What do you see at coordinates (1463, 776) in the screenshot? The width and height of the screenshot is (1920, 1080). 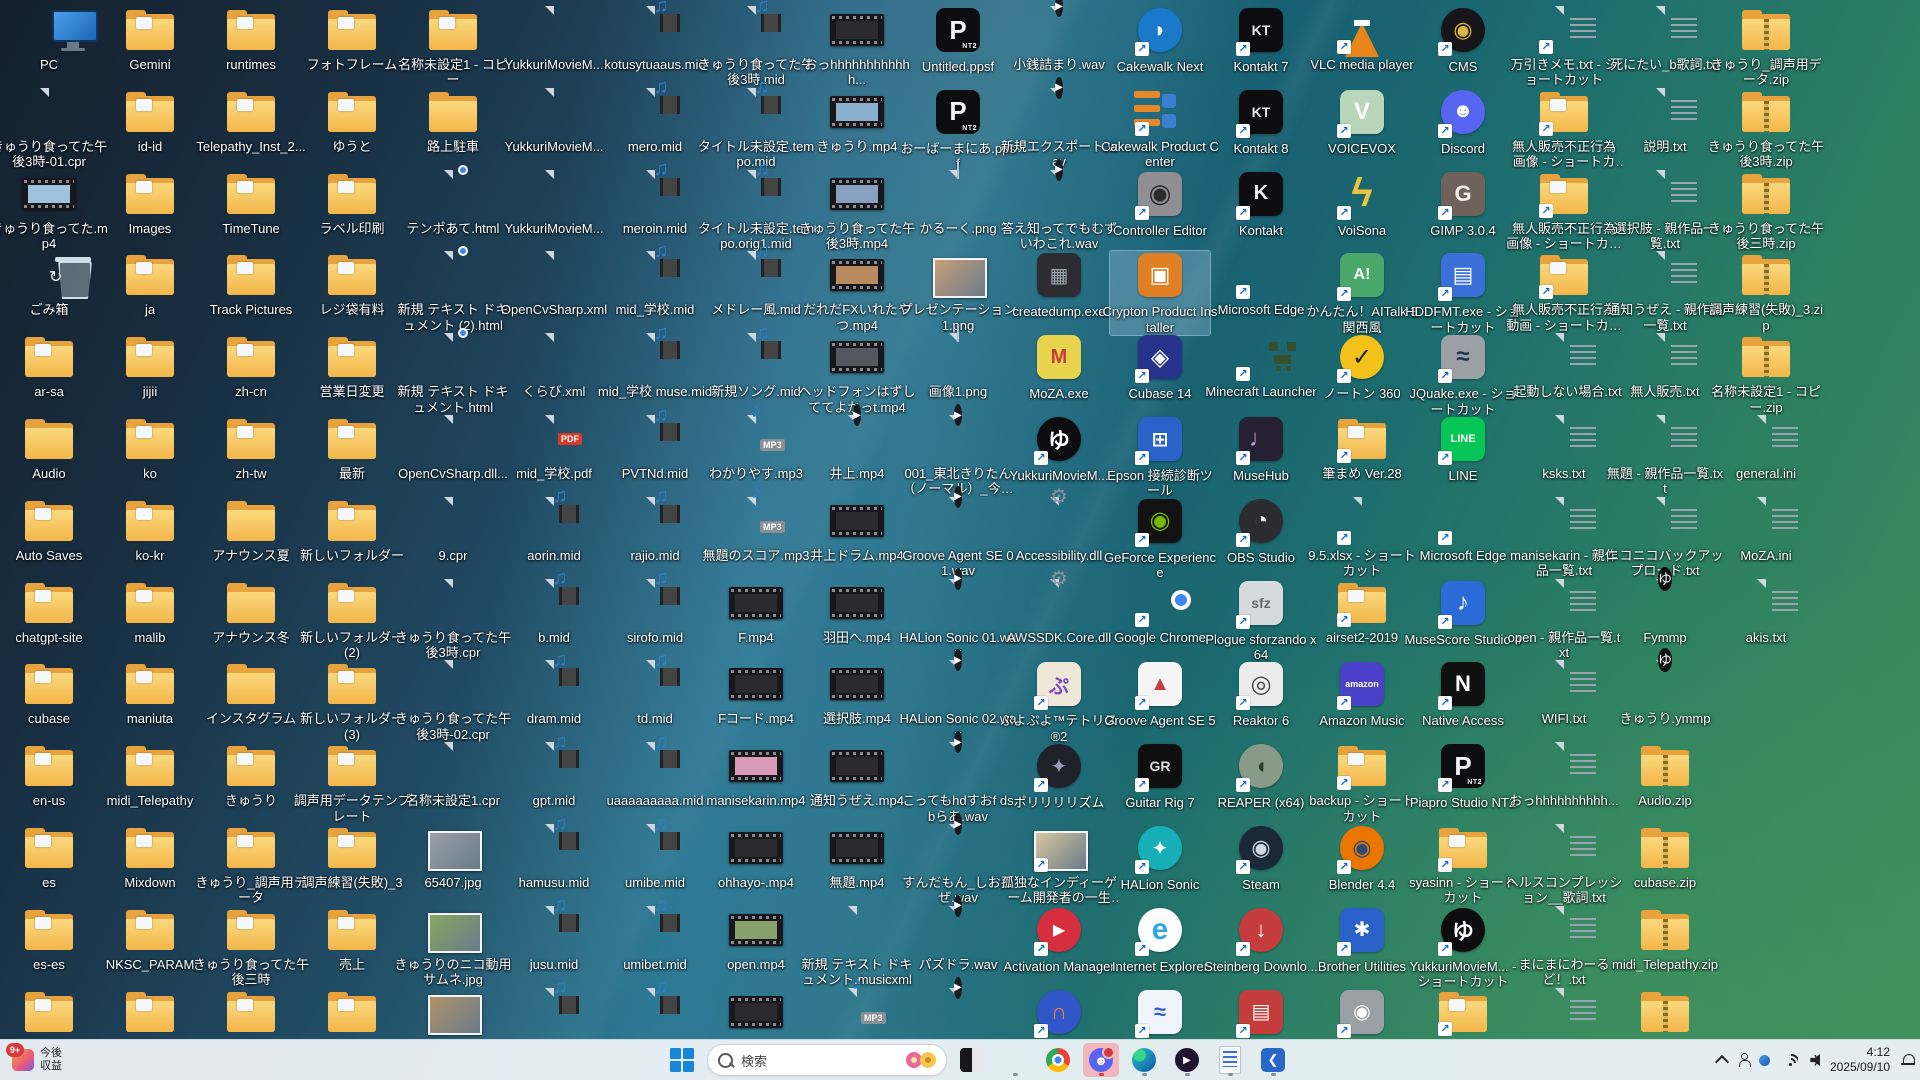 I see `desktop-icon: P↗Piapro Studio NT2` at bounding box center [1463, 776].